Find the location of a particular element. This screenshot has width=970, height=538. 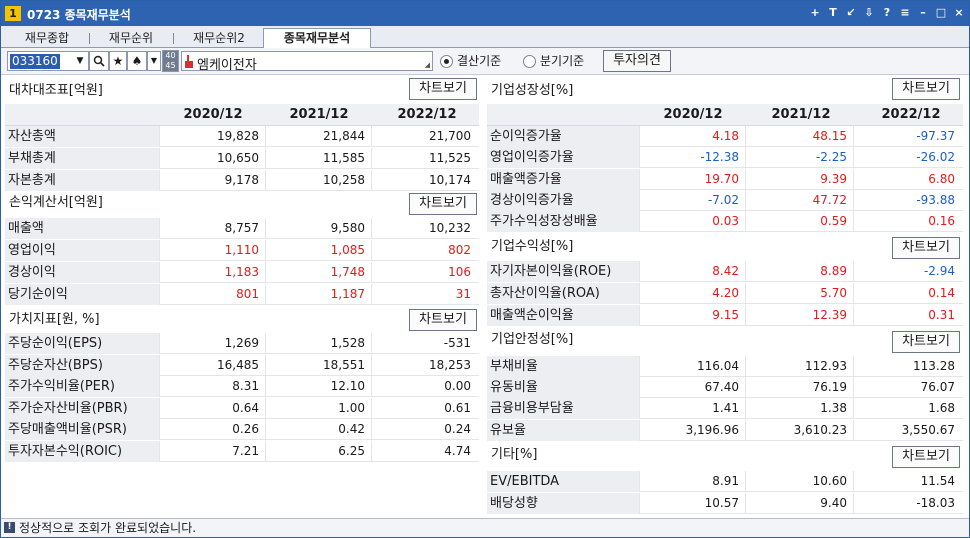

table-row: 배당성향 10.57 9.40 -18.03 is located at coordinates (725, 503).